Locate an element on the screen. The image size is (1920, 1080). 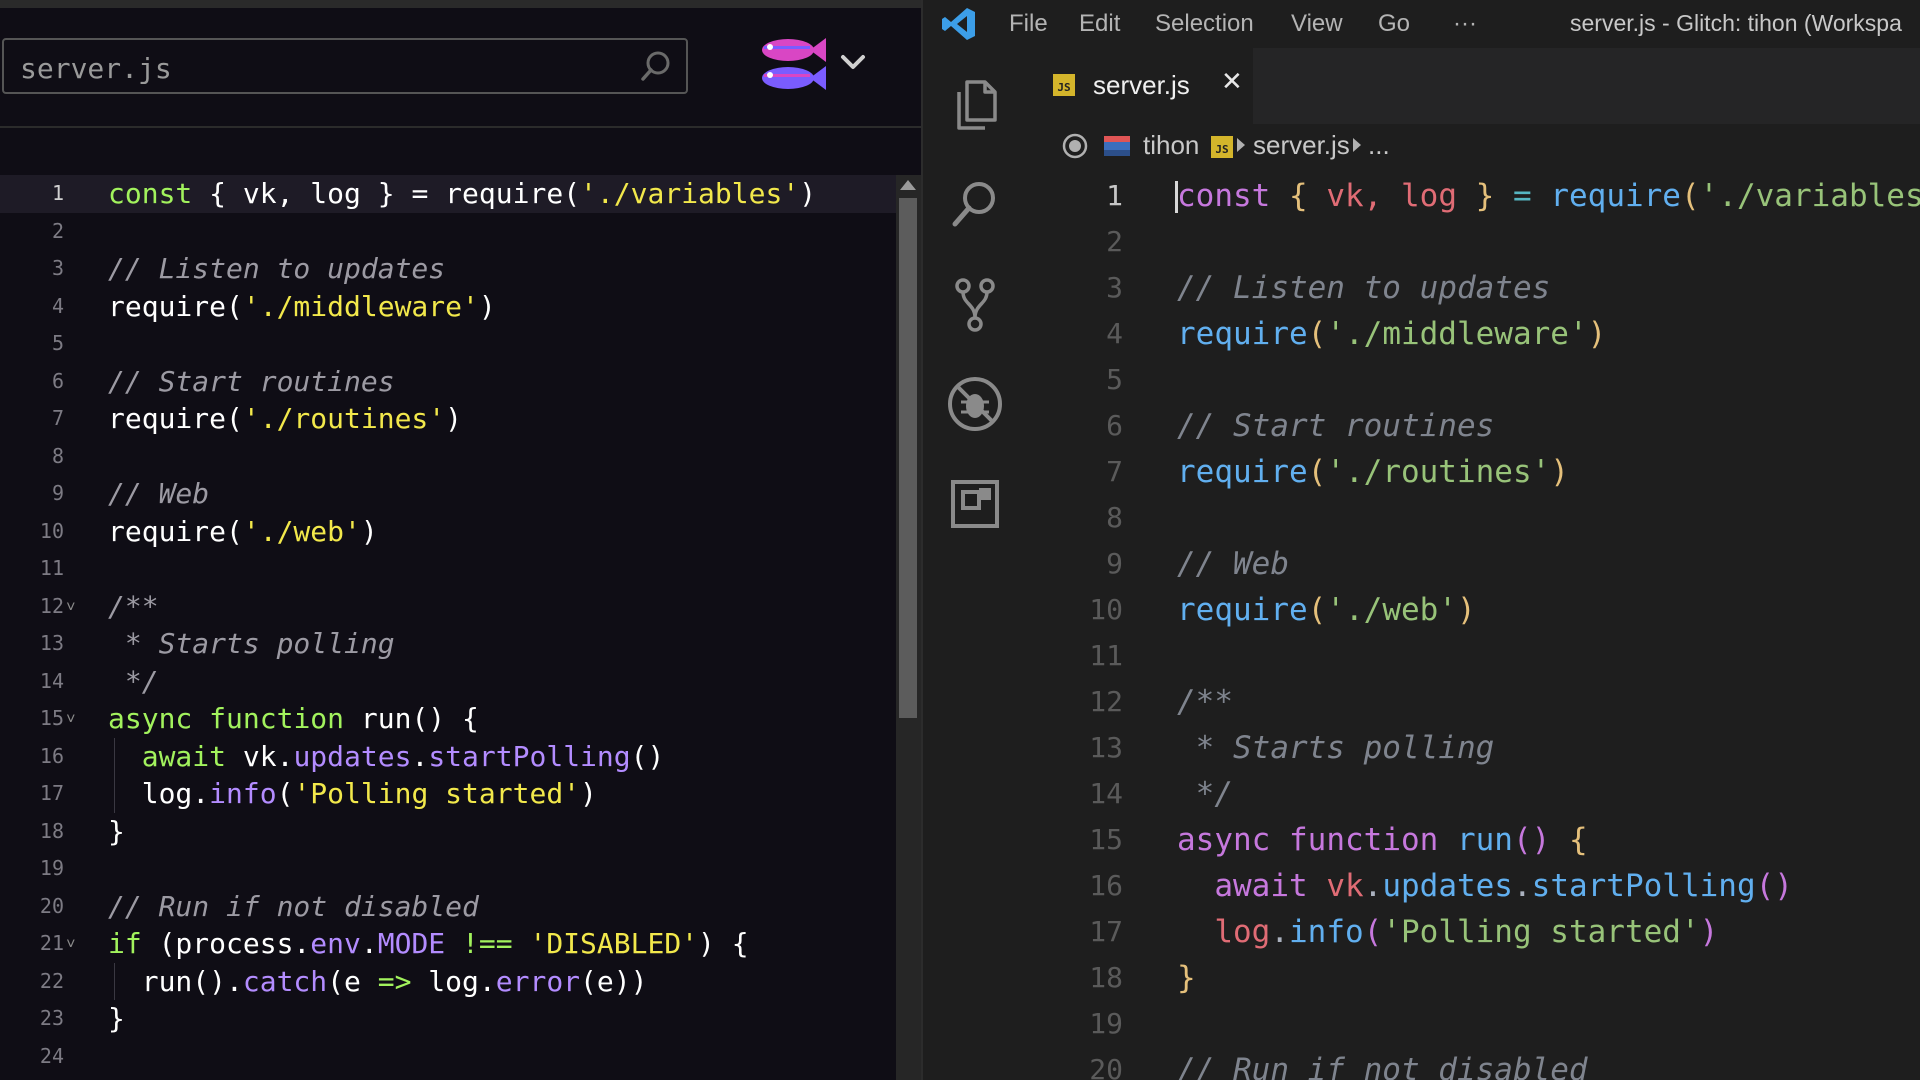
vscode-code-line: 19 is located at coordinates (1471, 1024).